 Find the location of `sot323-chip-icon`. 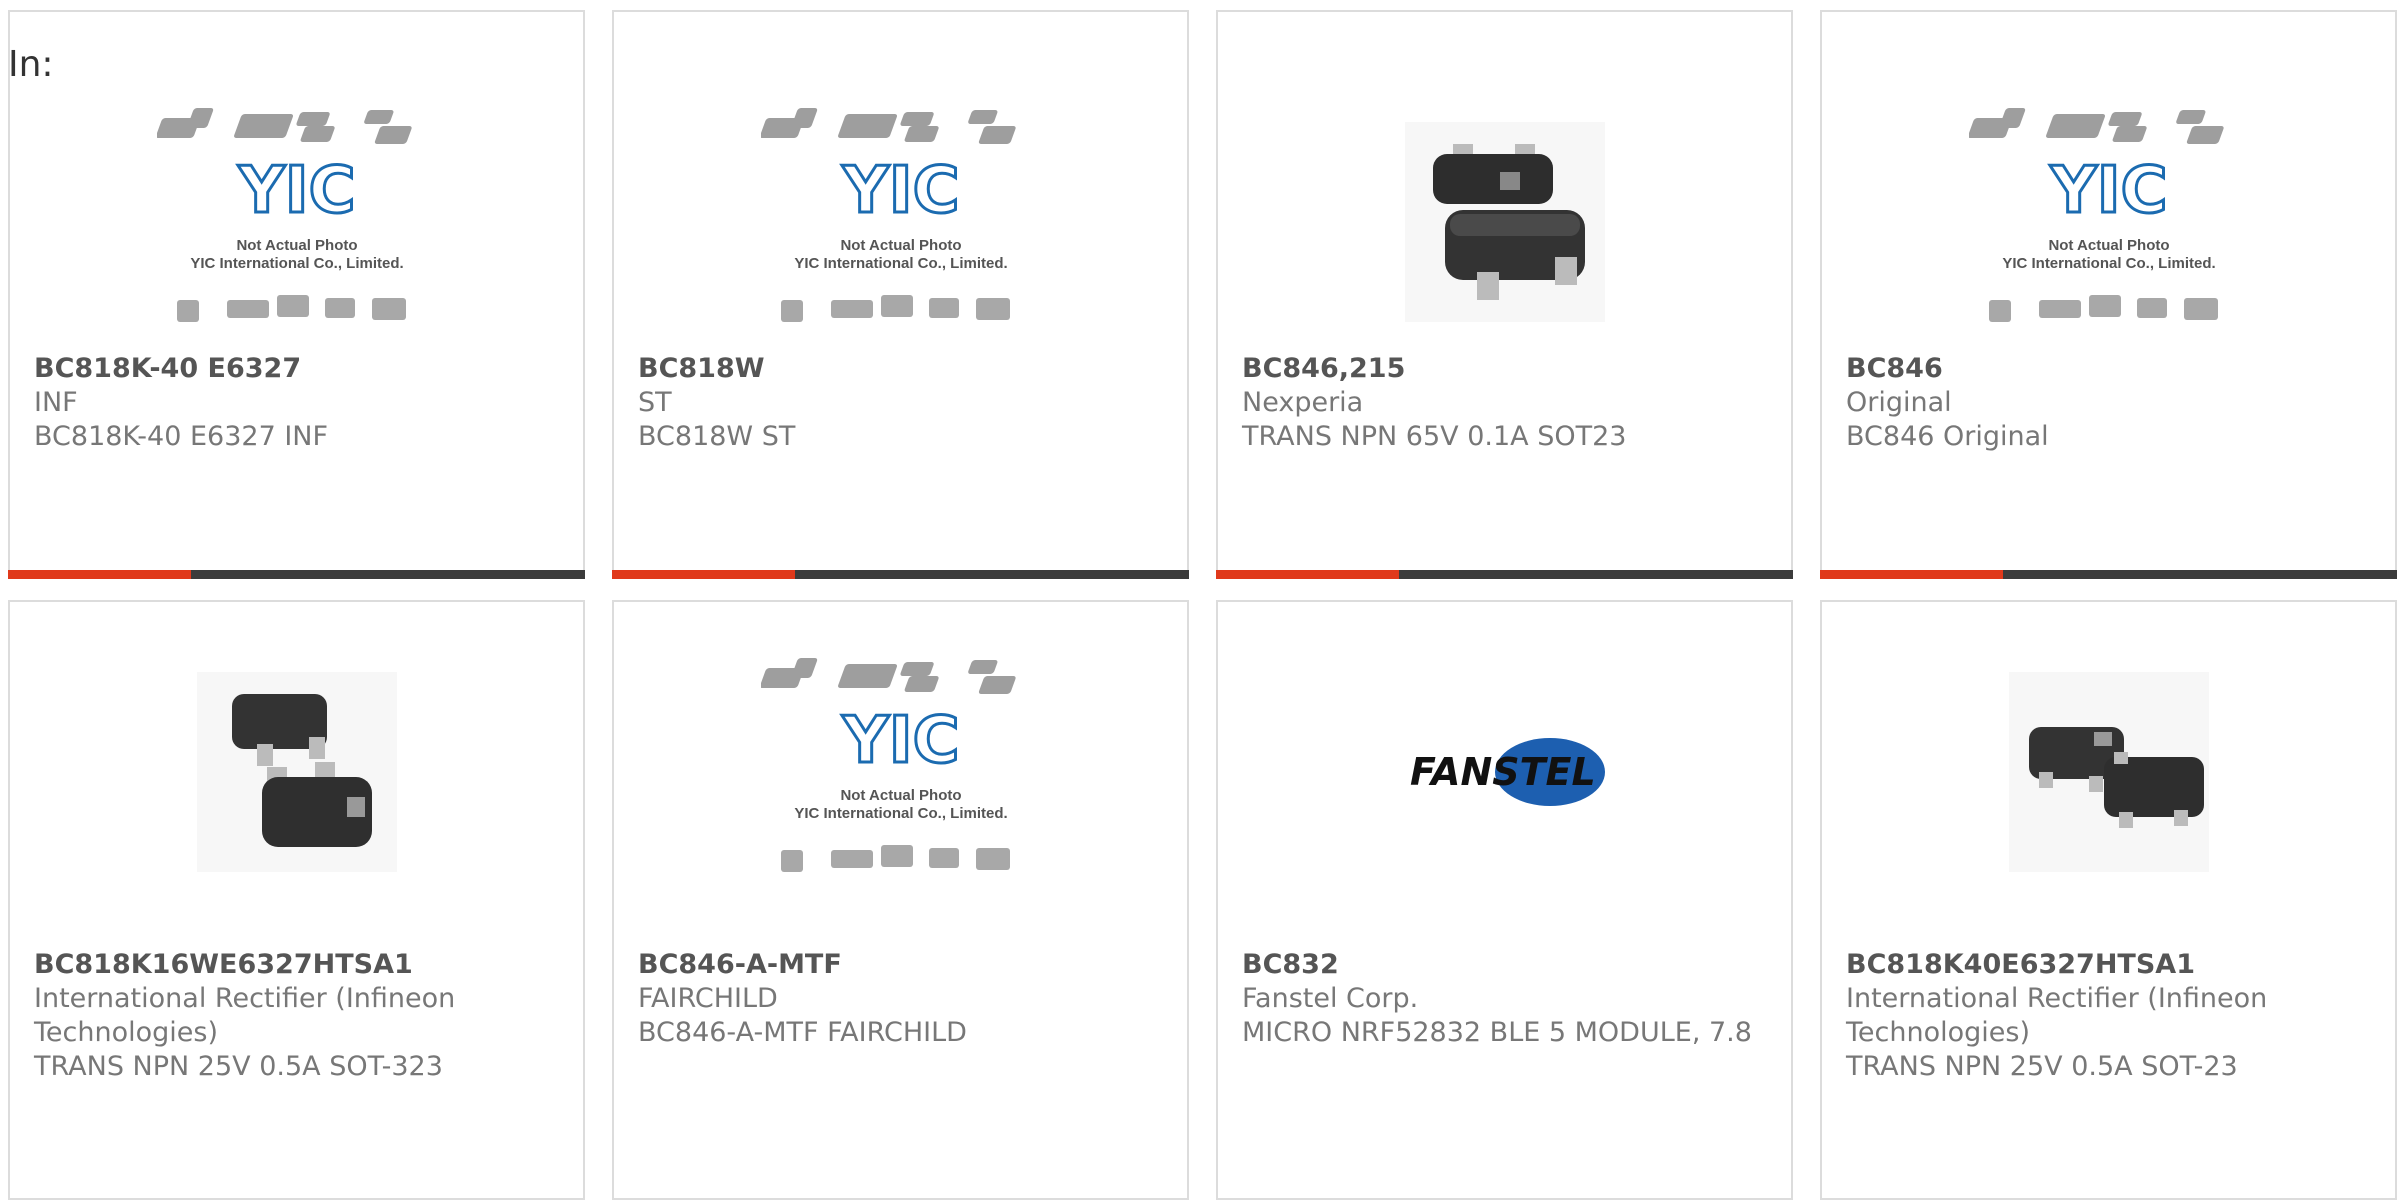

sot323-chip-icon is located at coordinates (296, 772).